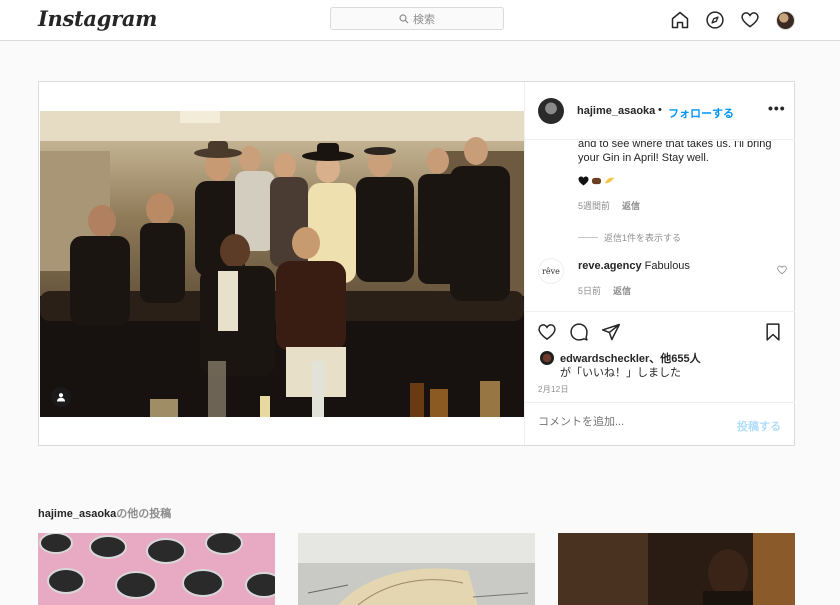 The height and width of the screenshot is (605, 840). What do you see at coordinates (551, 271) in the screenshot?
I see `avatar: rêve` at bounding box center [551, 271].